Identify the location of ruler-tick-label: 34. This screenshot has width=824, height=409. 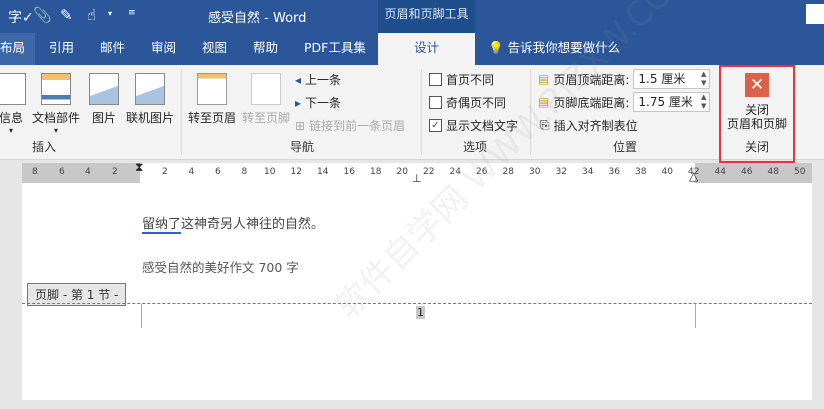
(588, 172).